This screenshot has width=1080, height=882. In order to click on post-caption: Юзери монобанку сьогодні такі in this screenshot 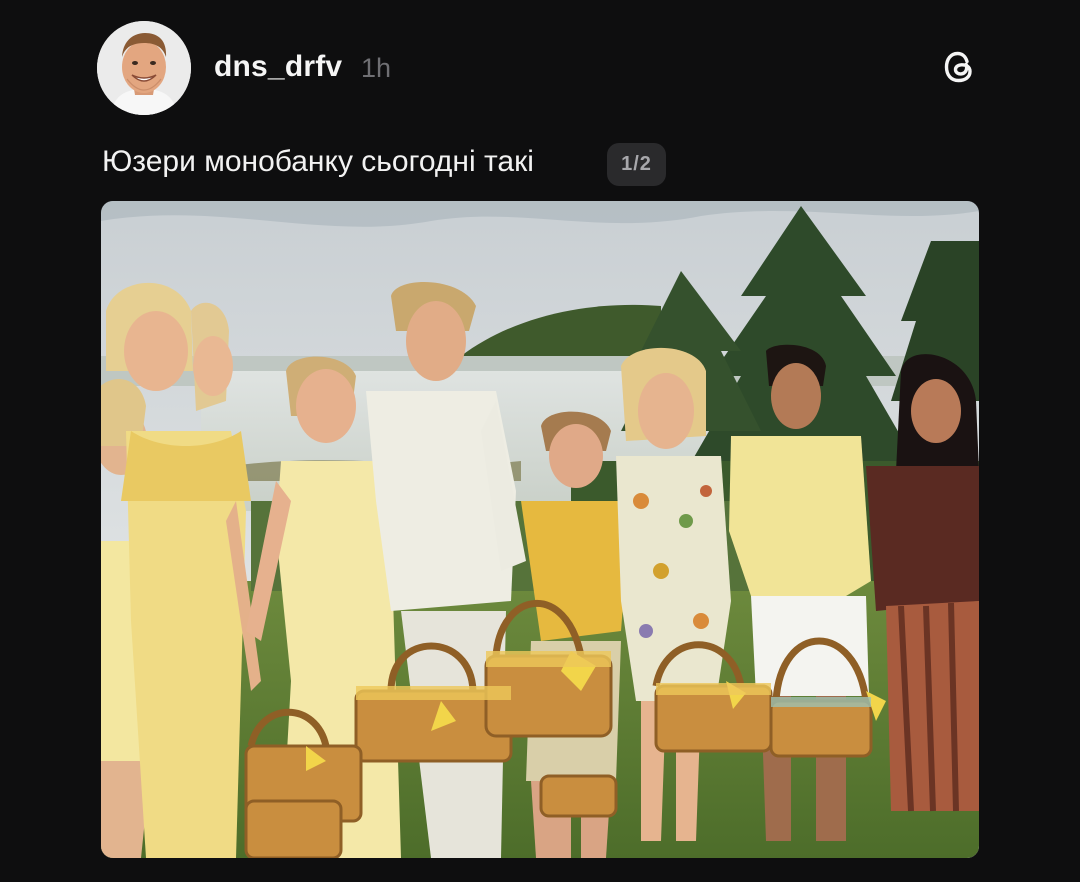, I will do `click(318, 161)`.